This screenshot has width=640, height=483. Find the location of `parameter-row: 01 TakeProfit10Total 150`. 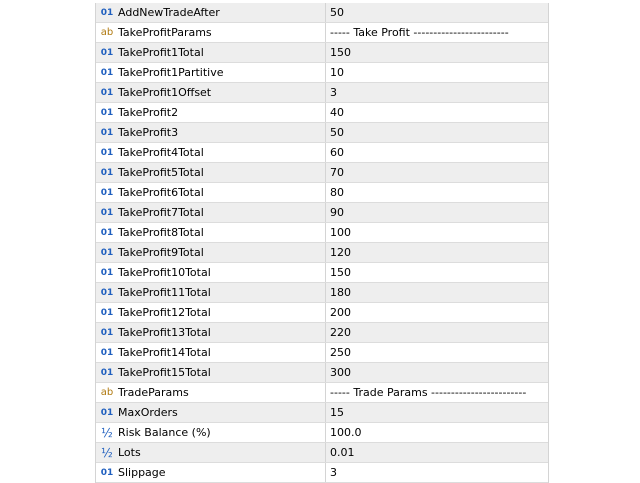

parameter-row: 01 TakeProfit10Total 150 is located at coordinates (322, 273).